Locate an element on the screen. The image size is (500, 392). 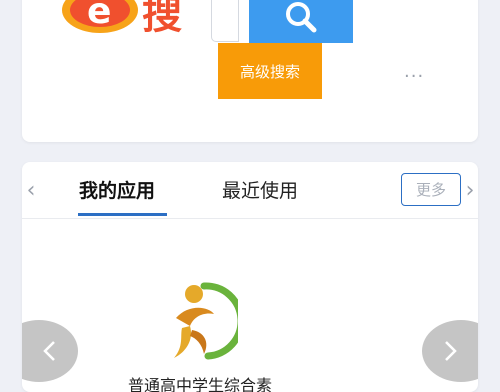
chevron-right-icon is located at coordinates (451, 351).